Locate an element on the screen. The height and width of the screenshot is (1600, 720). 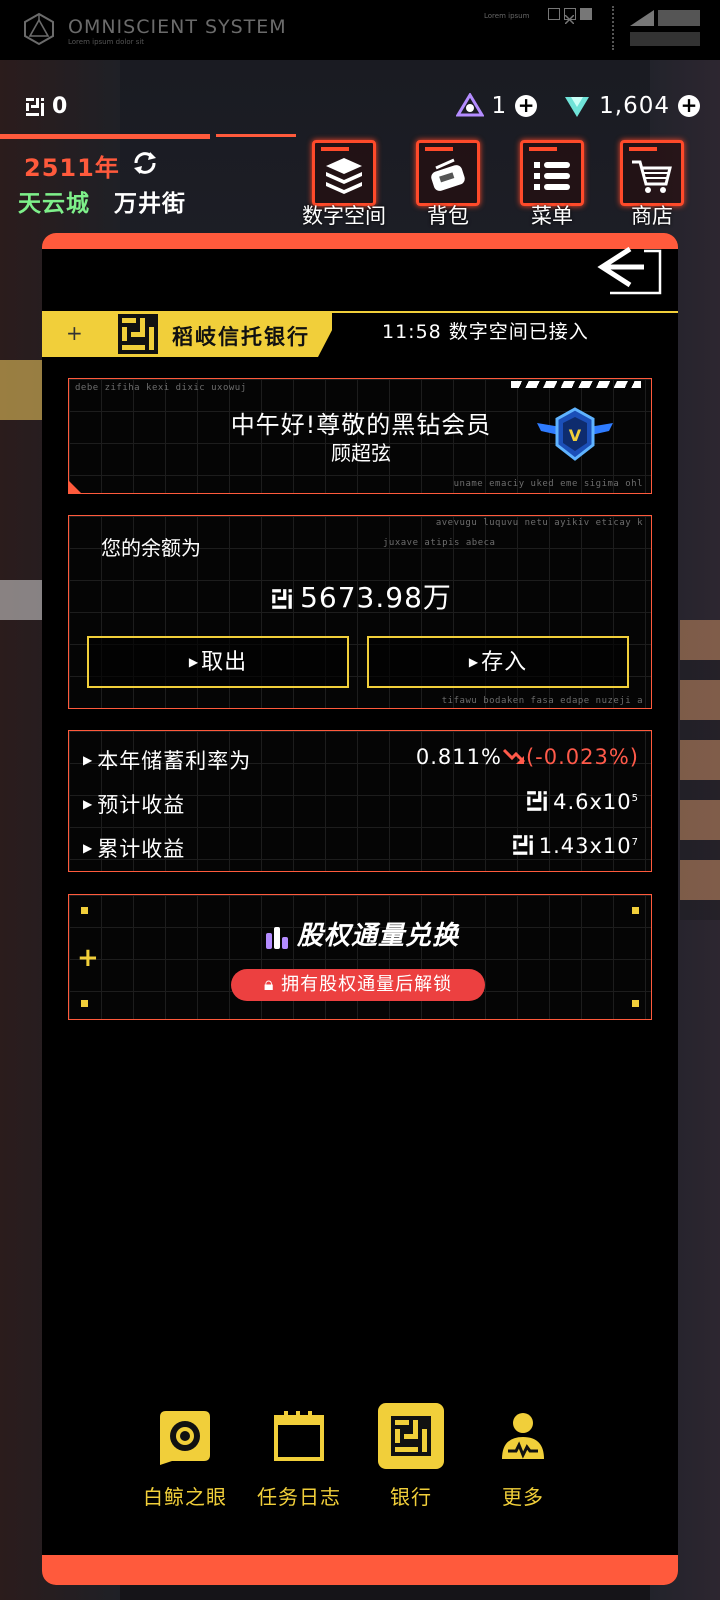
rate-change: (-0.023%) is located at coordinates (582, 757).